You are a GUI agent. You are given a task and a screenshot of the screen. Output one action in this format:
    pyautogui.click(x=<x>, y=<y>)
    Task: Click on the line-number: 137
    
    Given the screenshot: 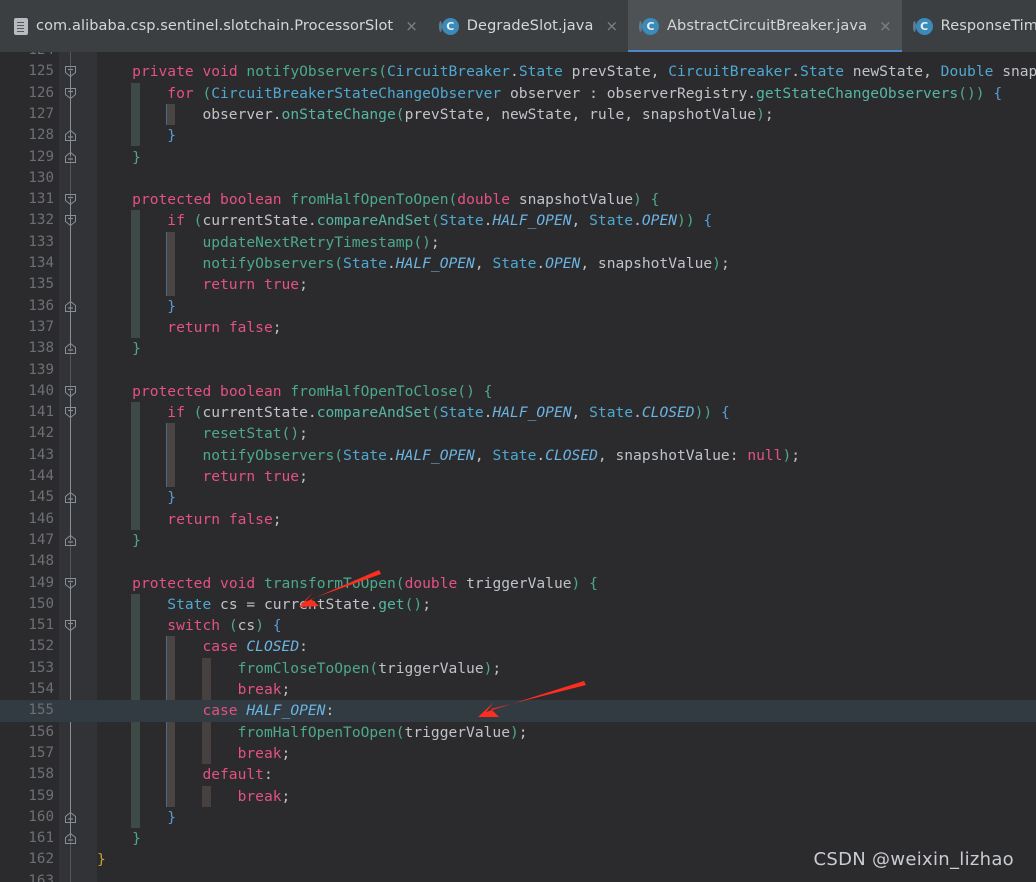 What is the action you would take?
    pyautogui.click(x=41, y=326)
    